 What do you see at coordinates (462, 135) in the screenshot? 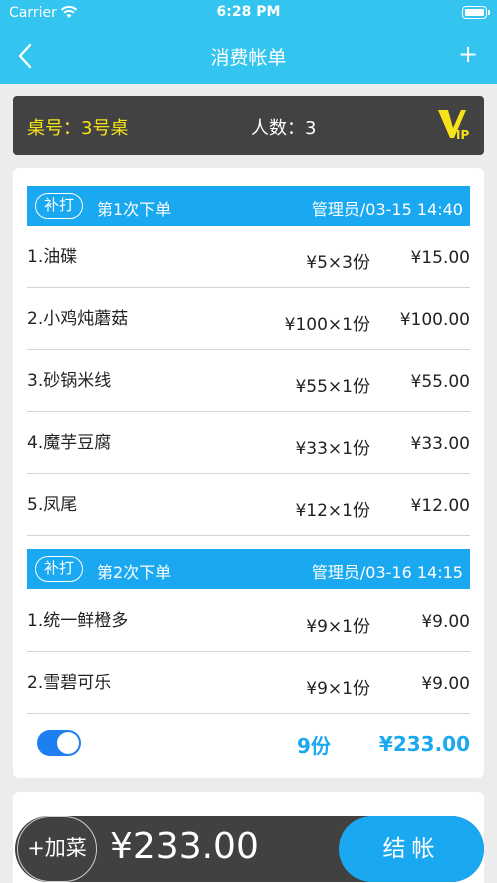
I see `svg-text: IP` at bounding box center [462, 135].